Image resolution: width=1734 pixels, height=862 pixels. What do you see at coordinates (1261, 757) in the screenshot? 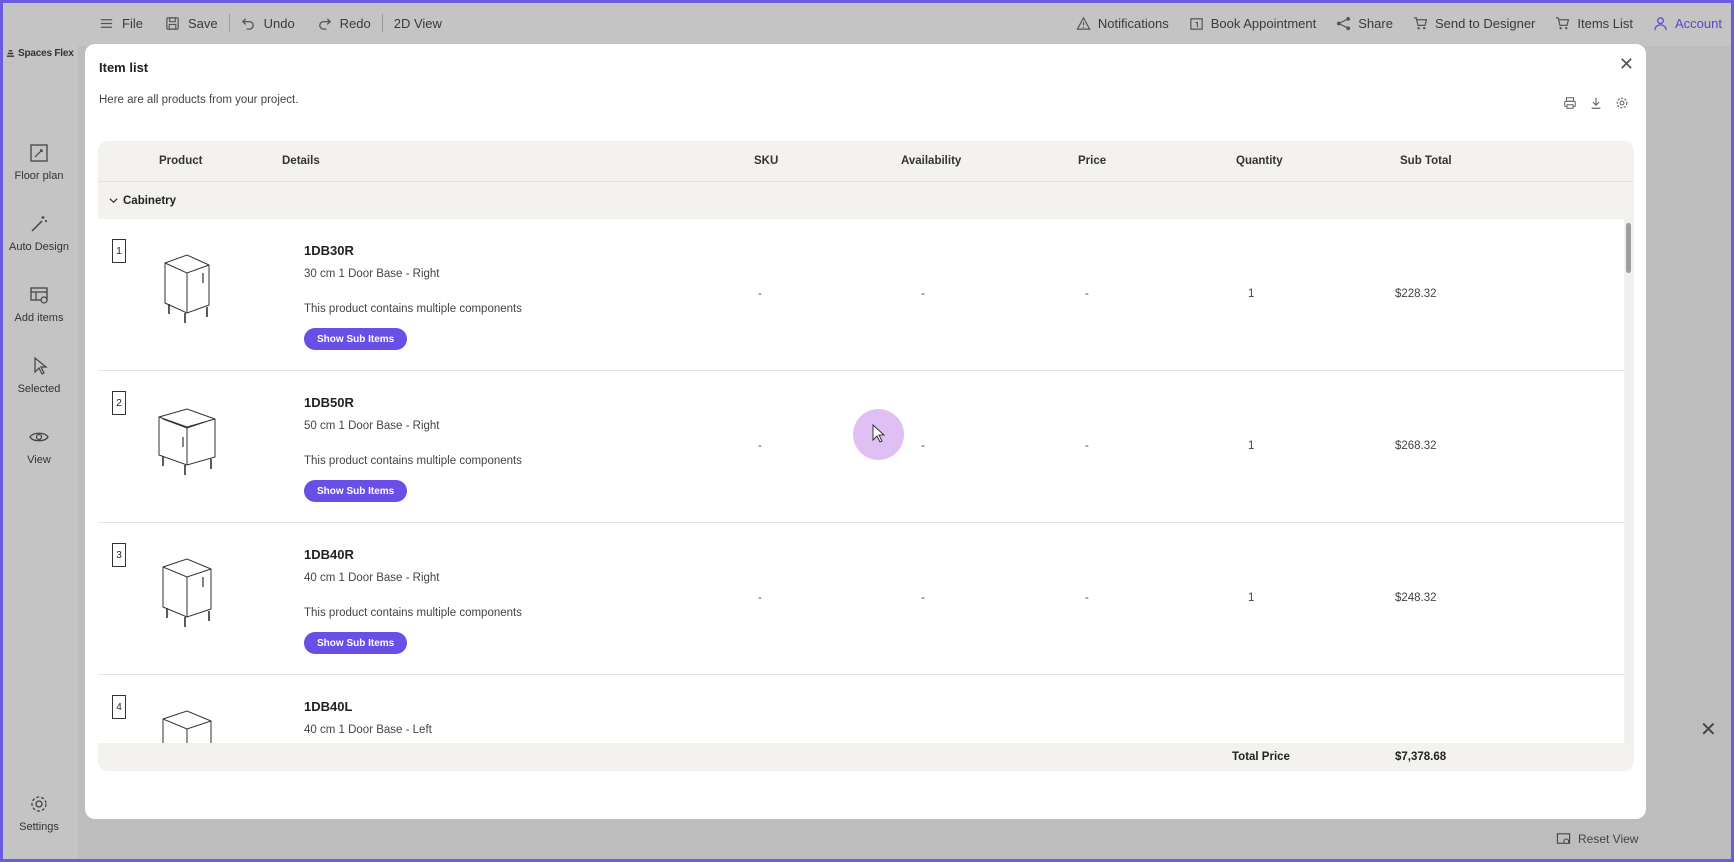
I see `total-price-label: Total Price` at bounding box center [1261, 757].